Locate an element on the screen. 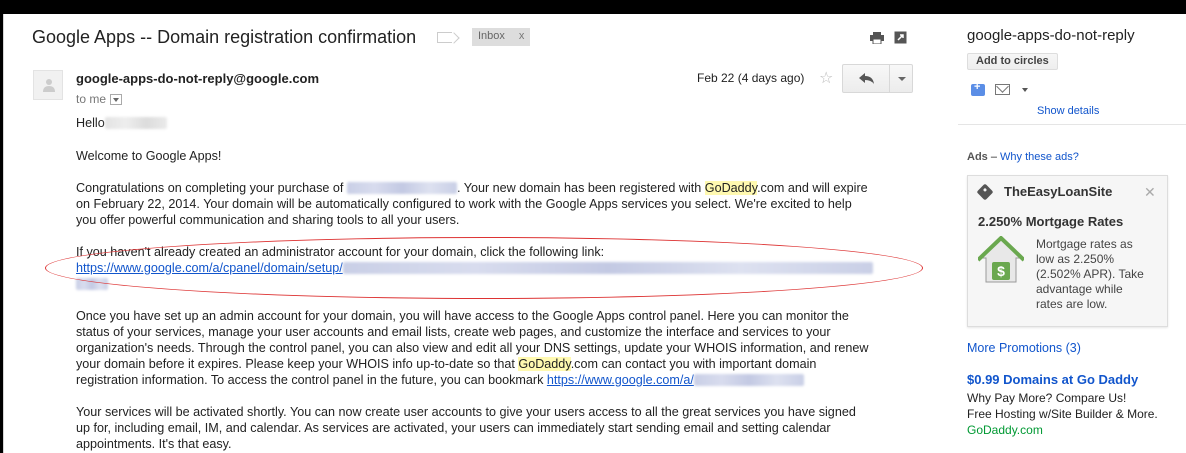  reply-icon is located at coordinates (866, 78).